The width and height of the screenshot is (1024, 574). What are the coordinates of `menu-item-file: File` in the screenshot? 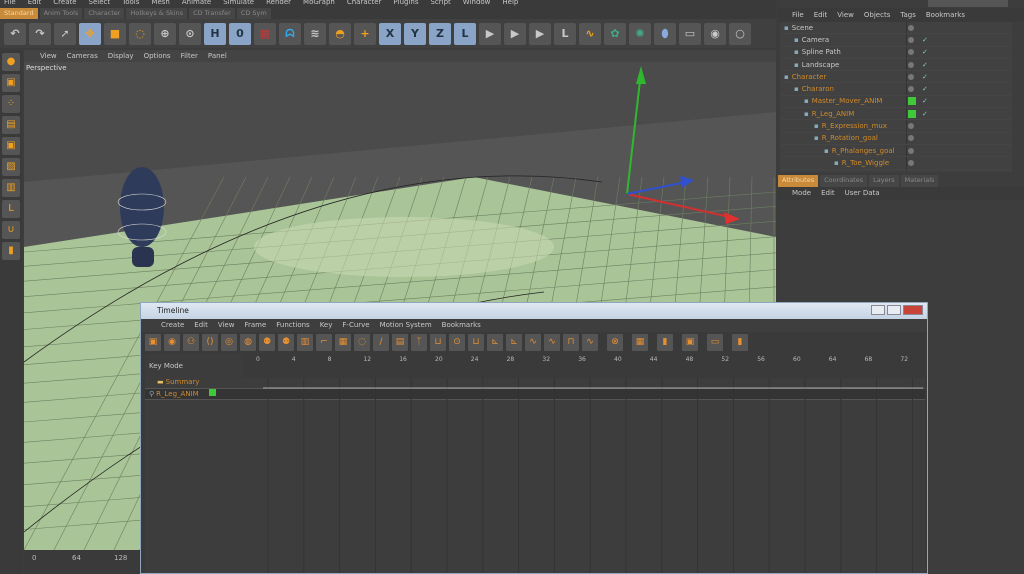 It's located at (10, 4).